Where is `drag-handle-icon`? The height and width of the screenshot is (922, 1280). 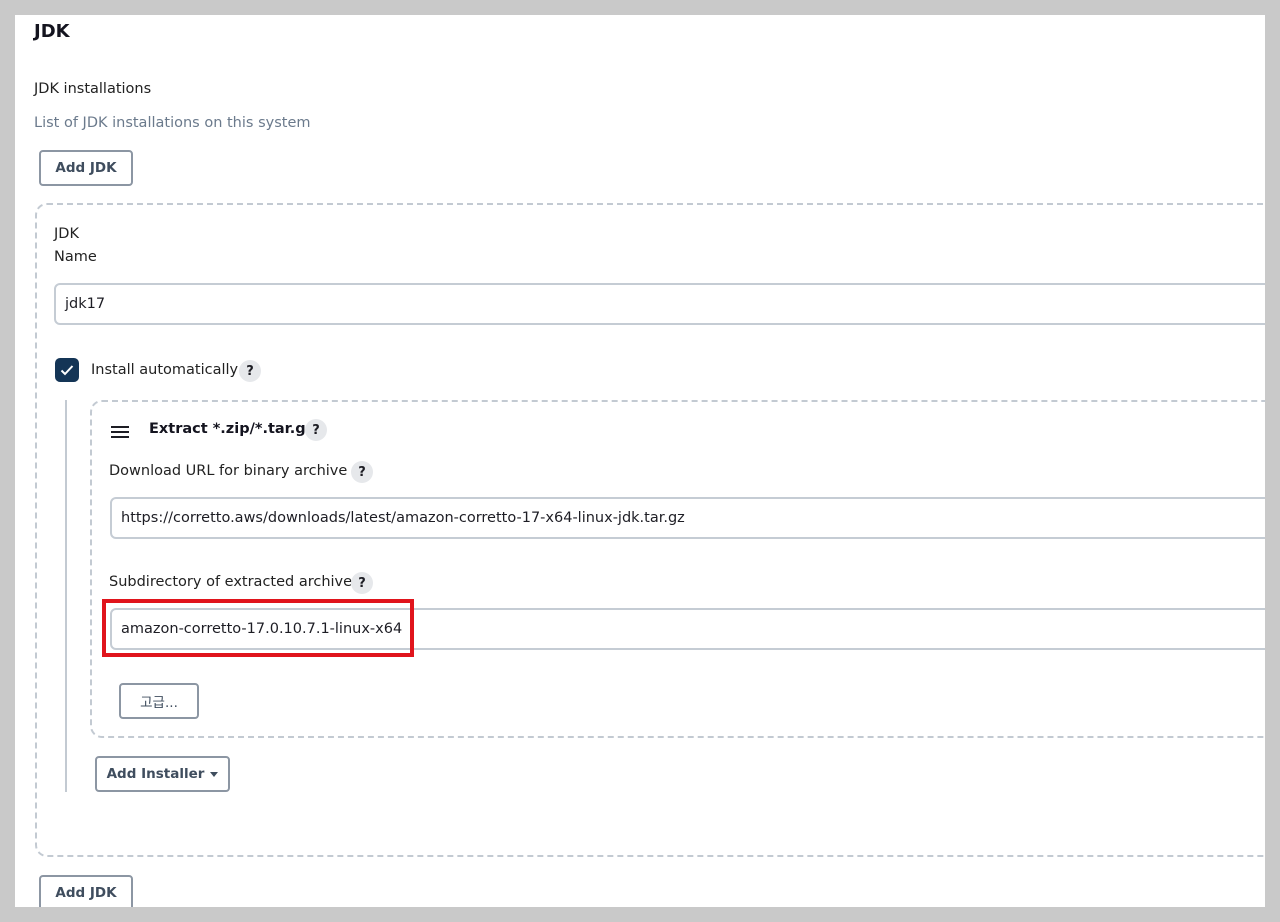 drag-handle-icon is located at coordinates (120, 432).